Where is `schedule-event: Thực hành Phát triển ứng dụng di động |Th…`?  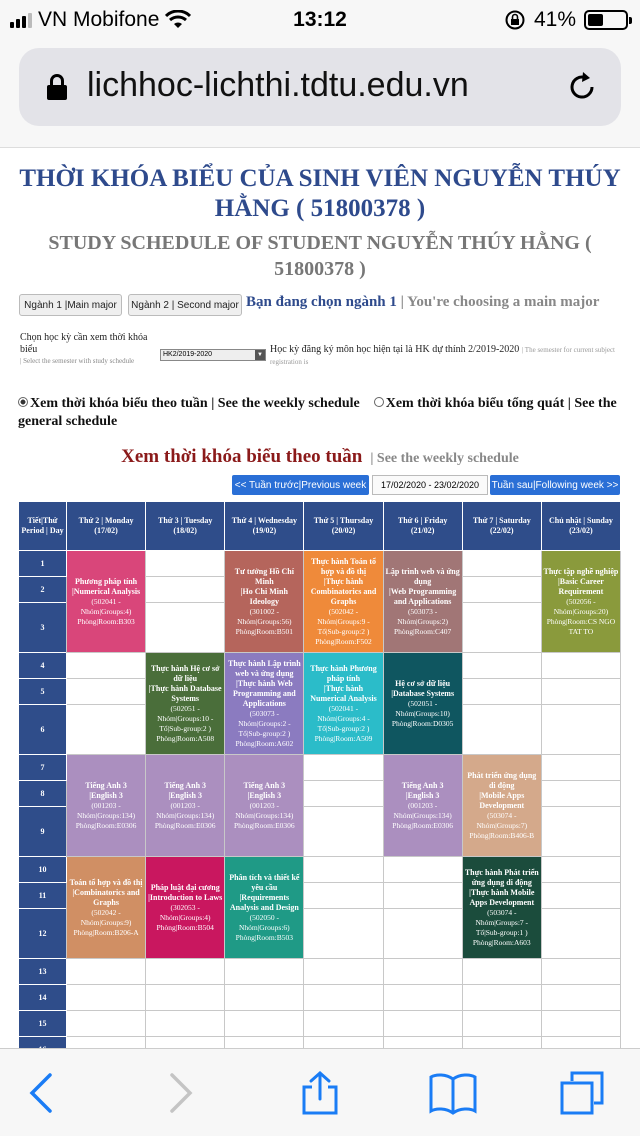
schedule-event: Thực hành Phát triển ứng dụng di động |Th… is located at coordinates (501, 907).